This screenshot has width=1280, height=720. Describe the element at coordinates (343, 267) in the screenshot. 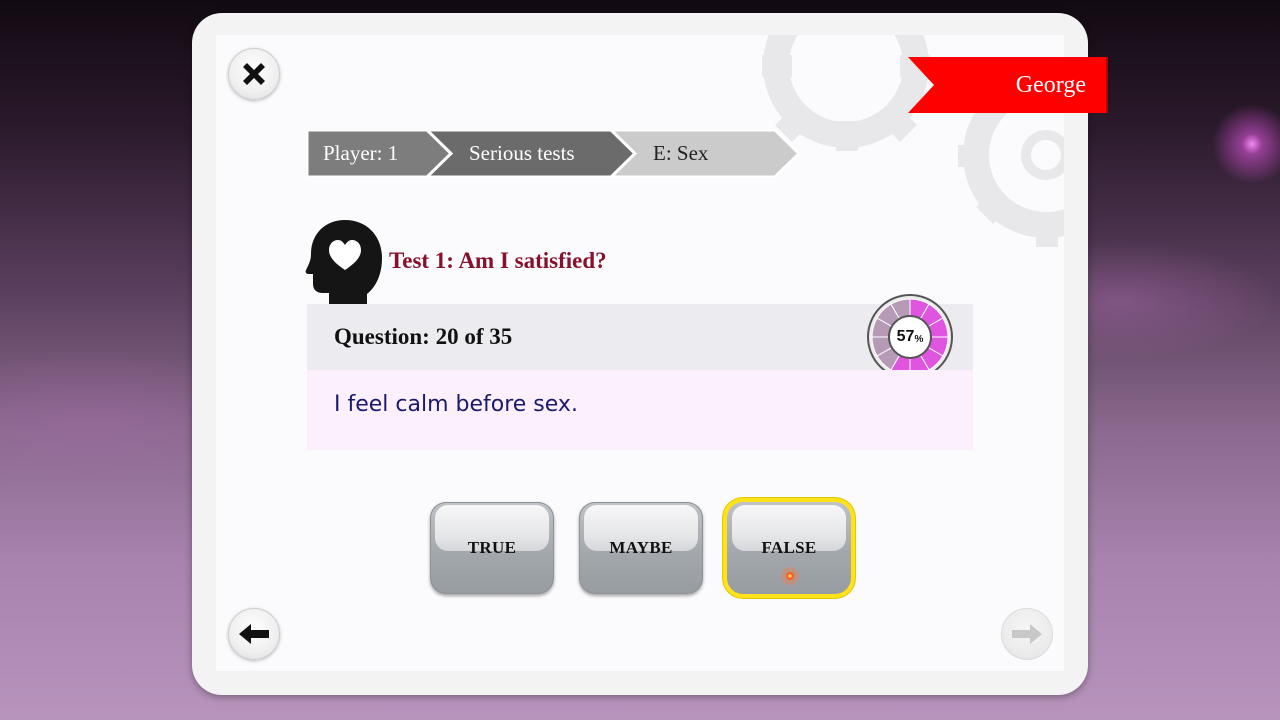

I see `head-heart-icon` at that location.